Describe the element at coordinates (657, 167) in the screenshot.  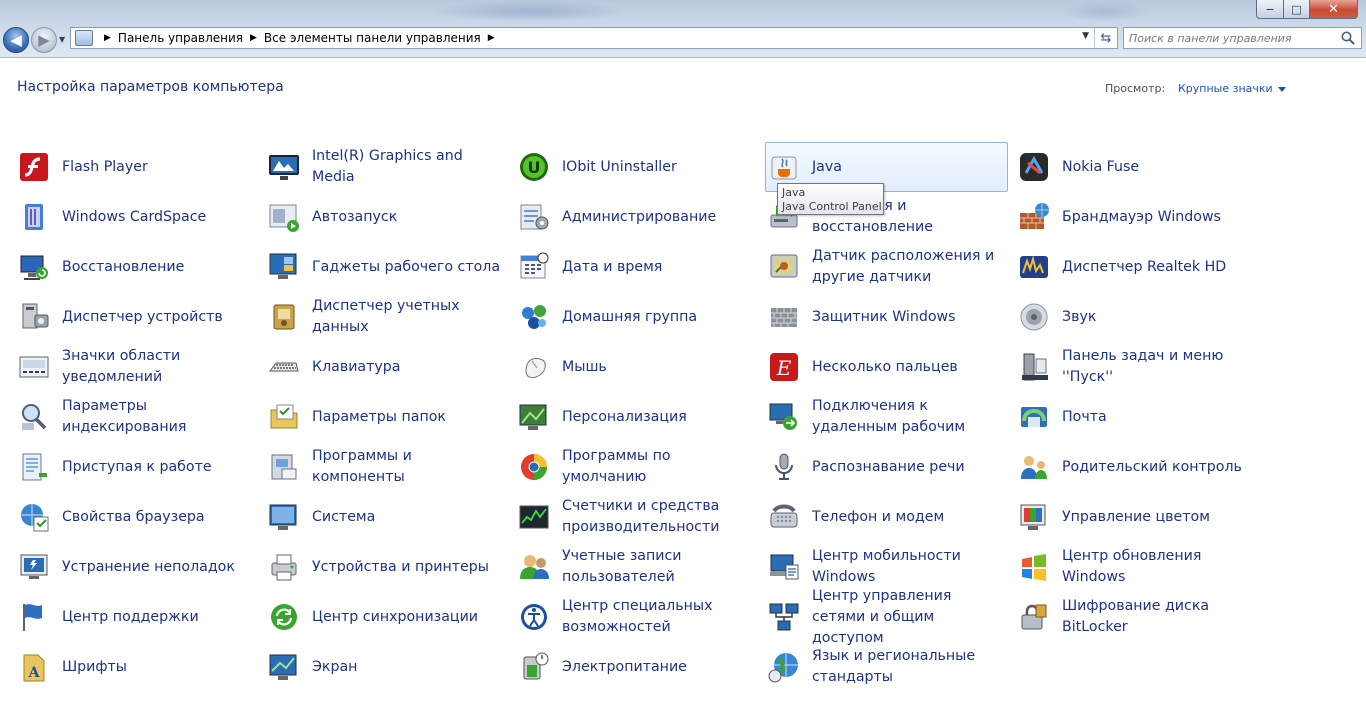
I see `cp-item-label: IObit Uninstaller` at that location.